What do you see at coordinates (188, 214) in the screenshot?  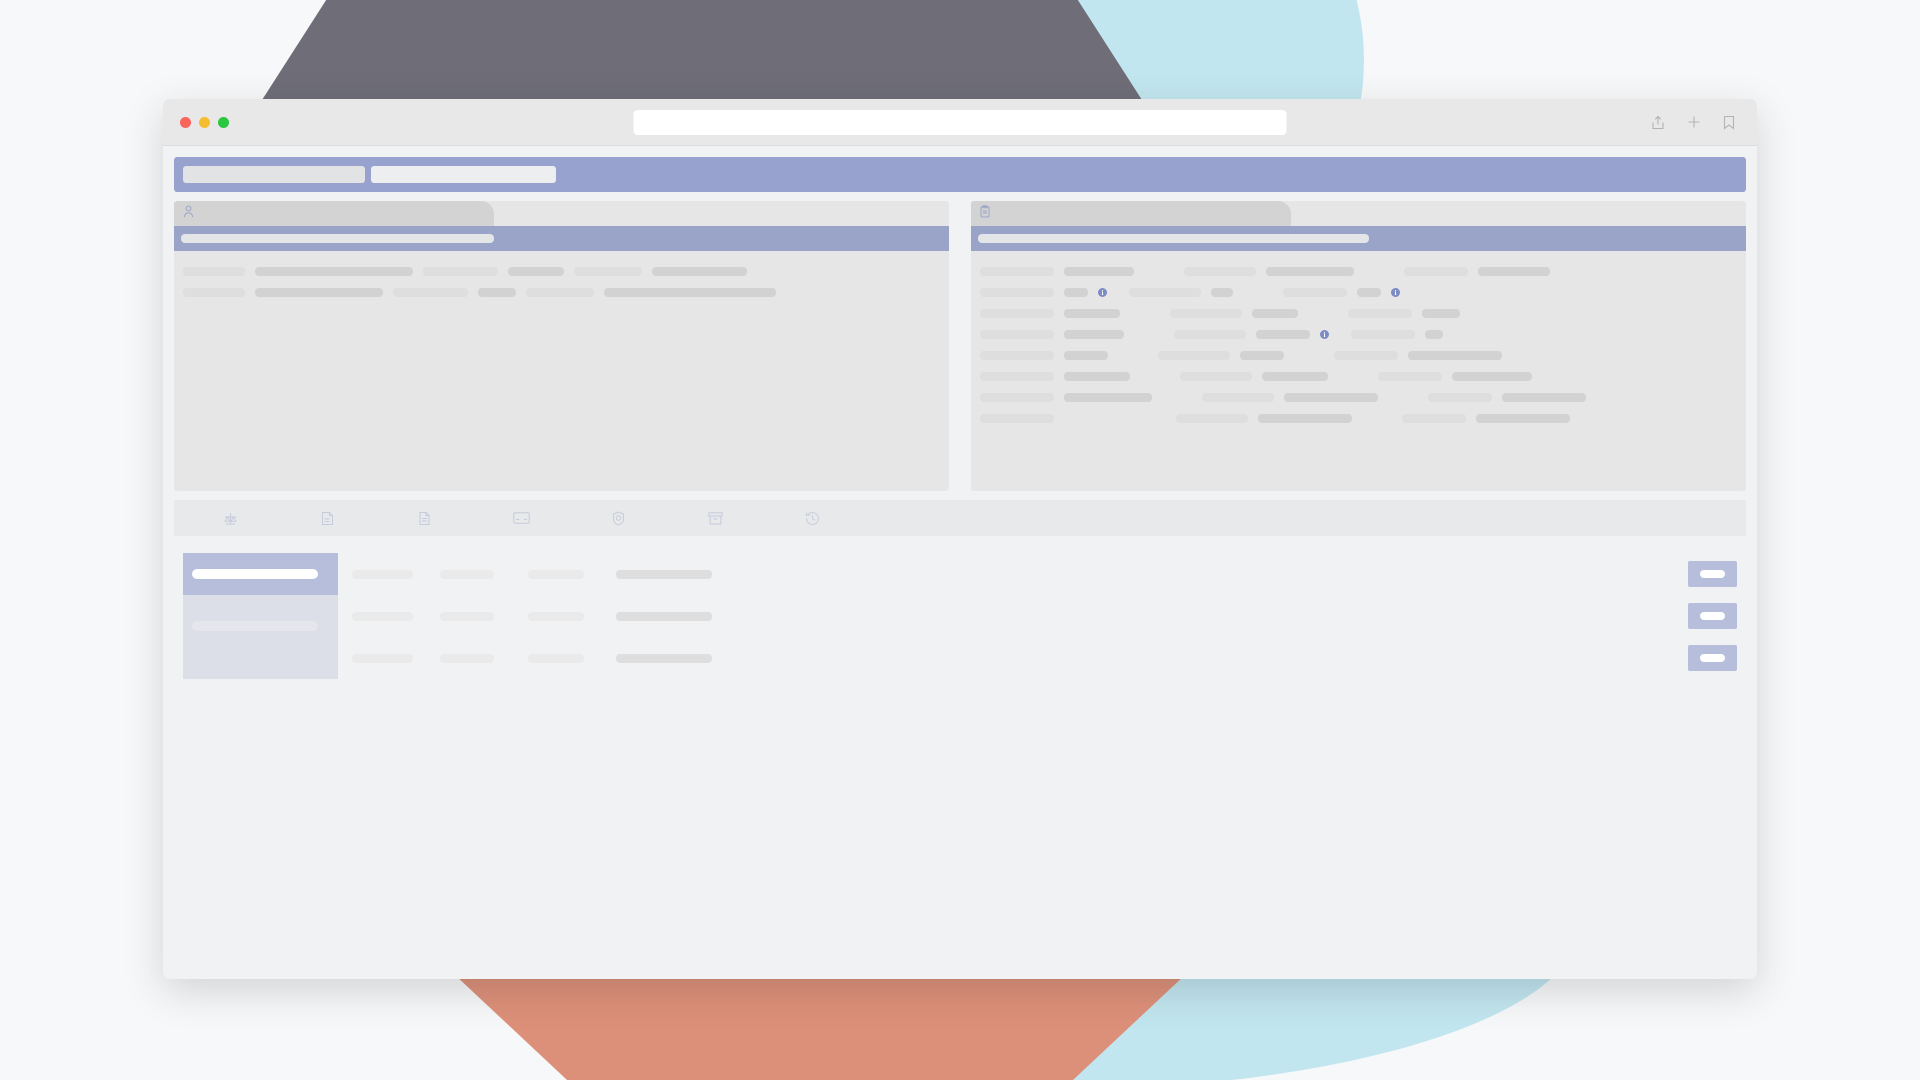 I see `person-icon` at bounding box center [188, 214].